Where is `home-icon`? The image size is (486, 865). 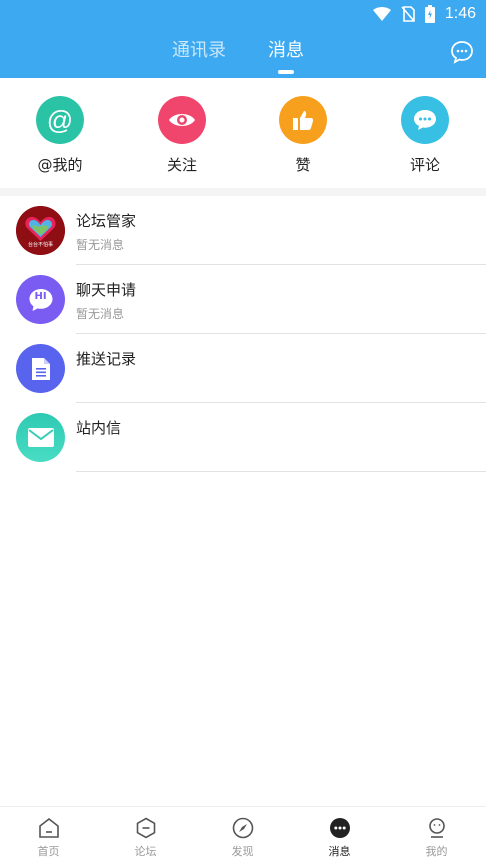
home-icon is located at coordinates (49, 828).